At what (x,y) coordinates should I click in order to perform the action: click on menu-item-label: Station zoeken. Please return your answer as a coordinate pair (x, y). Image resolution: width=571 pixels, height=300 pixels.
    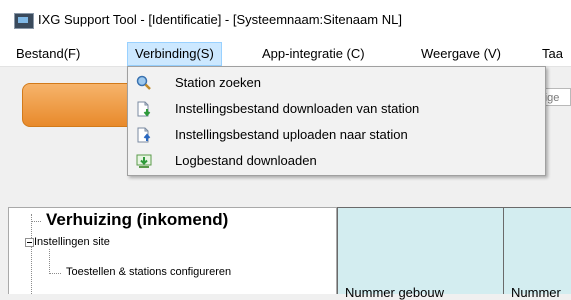
    Looking at the image, I should click on (218, 82).